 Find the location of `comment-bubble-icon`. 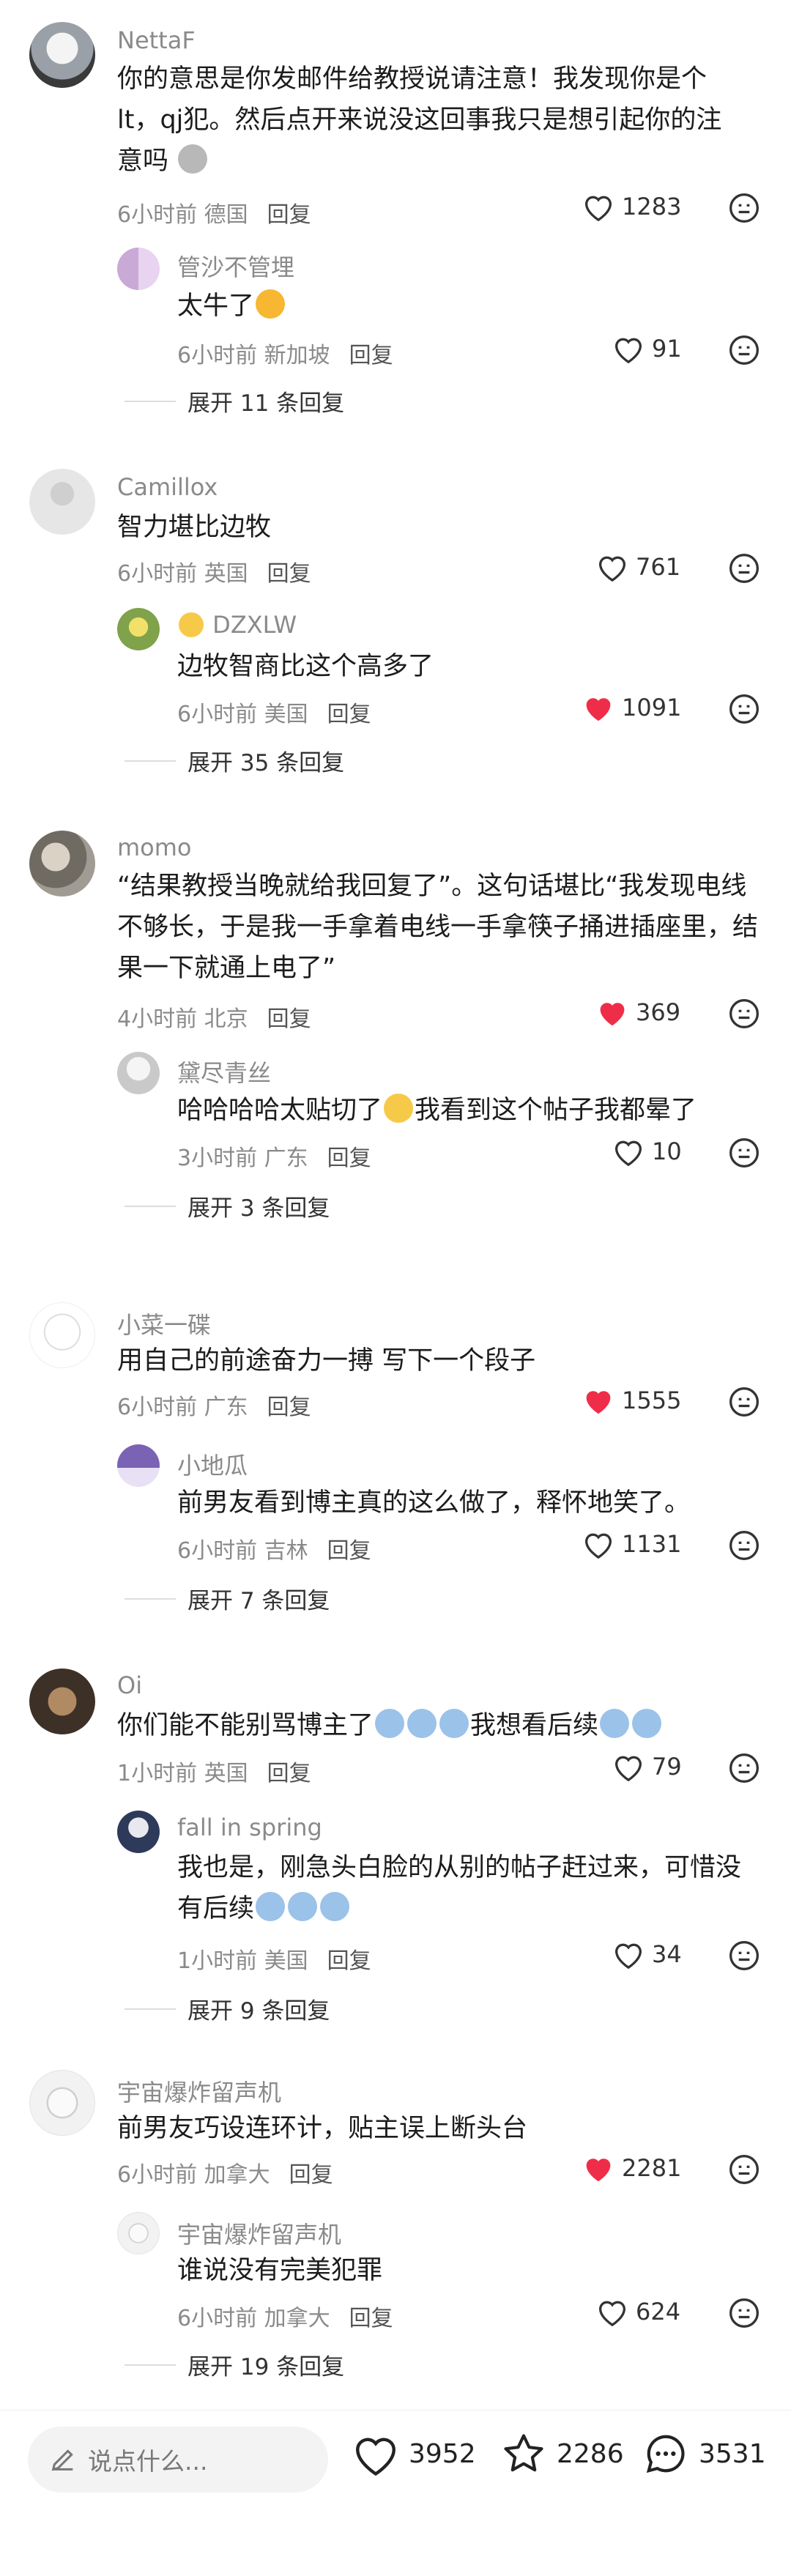

comment-bubble-icon is located at coordinates (665, 2454).